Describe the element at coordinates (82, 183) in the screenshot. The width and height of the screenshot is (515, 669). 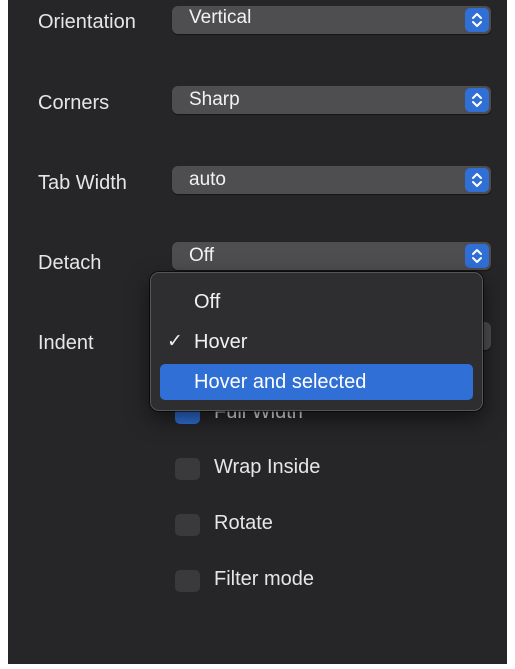
I see `tab-width-label: Tab Width` at that location.